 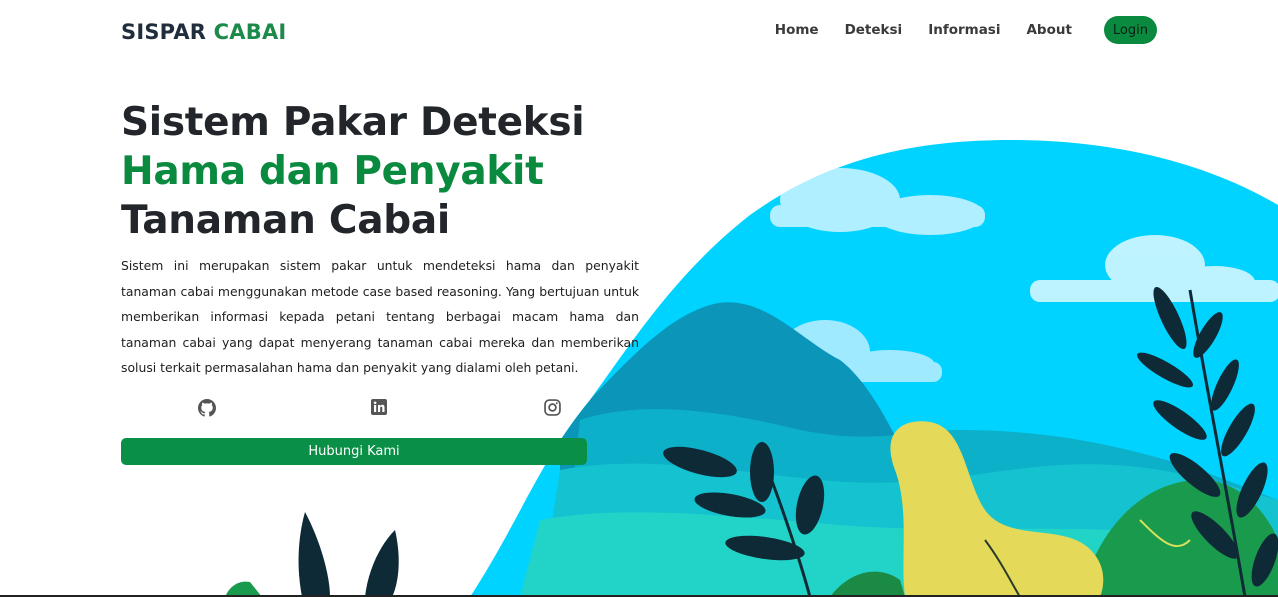 I want to click on instagram-icon, so click(x=553, y=408).